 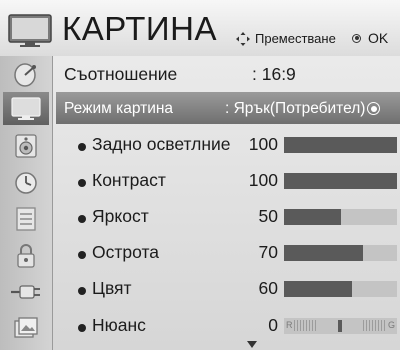 I want to click on contrast-label: Контраст, so click(x=129, y=180).